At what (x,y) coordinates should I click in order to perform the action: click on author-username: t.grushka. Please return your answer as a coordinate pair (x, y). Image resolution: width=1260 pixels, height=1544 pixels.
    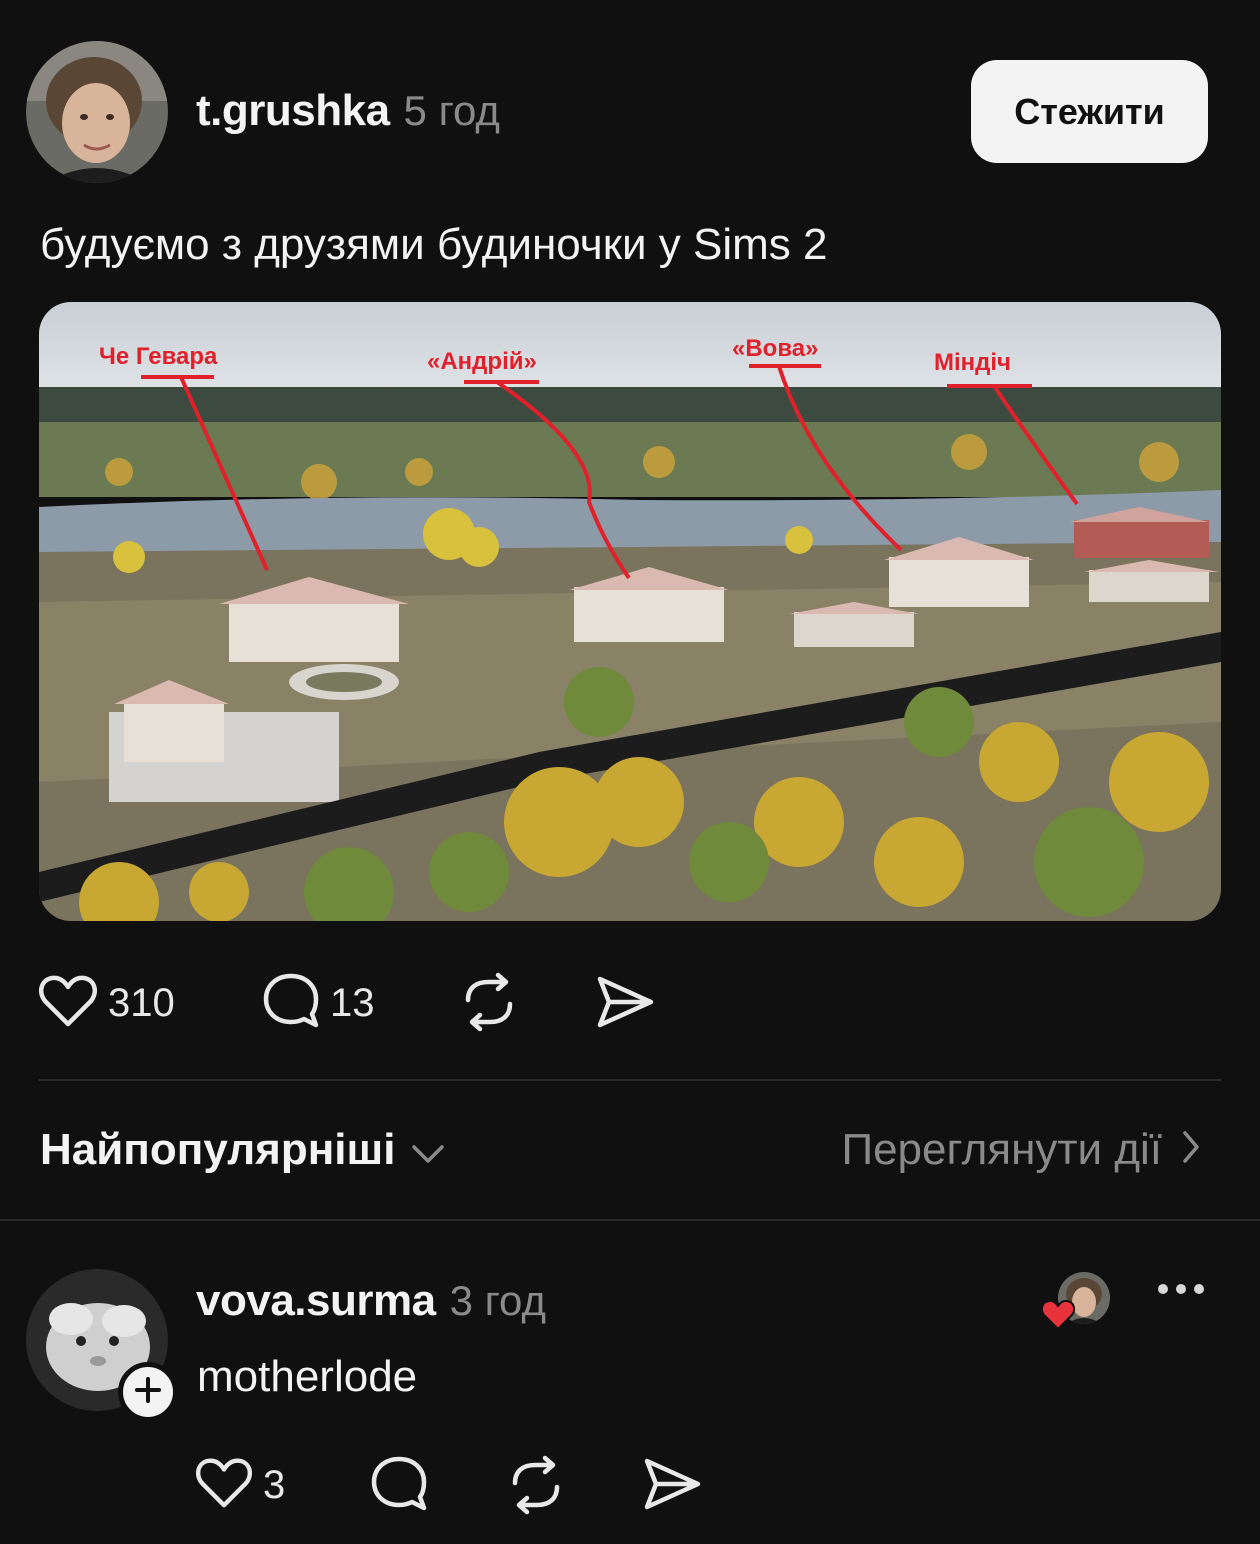
    Looking at the image, I should click on (293, 110).